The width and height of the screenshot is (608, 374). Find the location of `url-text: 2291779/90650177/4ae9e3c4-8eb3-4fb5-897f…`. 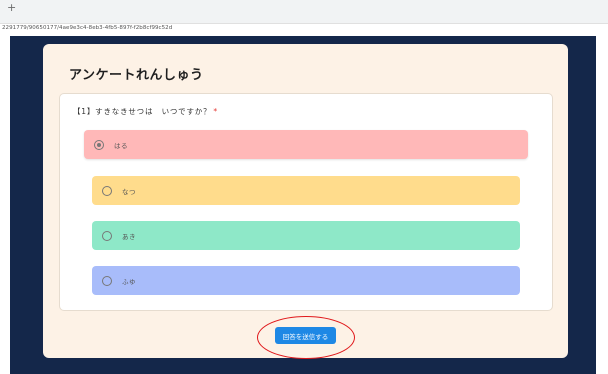

url-text: 2291779/90650177/4ae9e3c4-8eb3-4fb5-897f… is located at coordinates (87, 28).